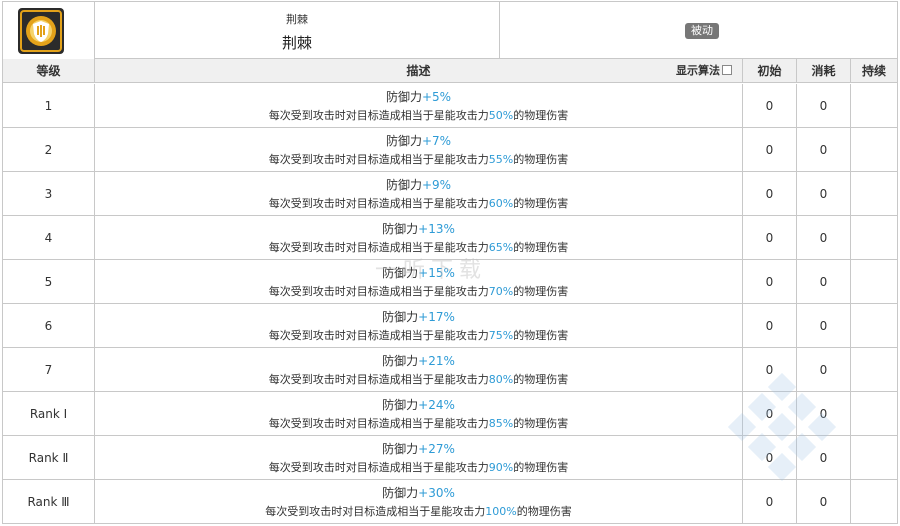 Image resolution: width=900 pixels, height=526 pixels. I want to click on desc-cell: 防御力+17% 每次受到攻击时对目标造成相当于星能攻击力75%的物理伤害, so click(419, 326).